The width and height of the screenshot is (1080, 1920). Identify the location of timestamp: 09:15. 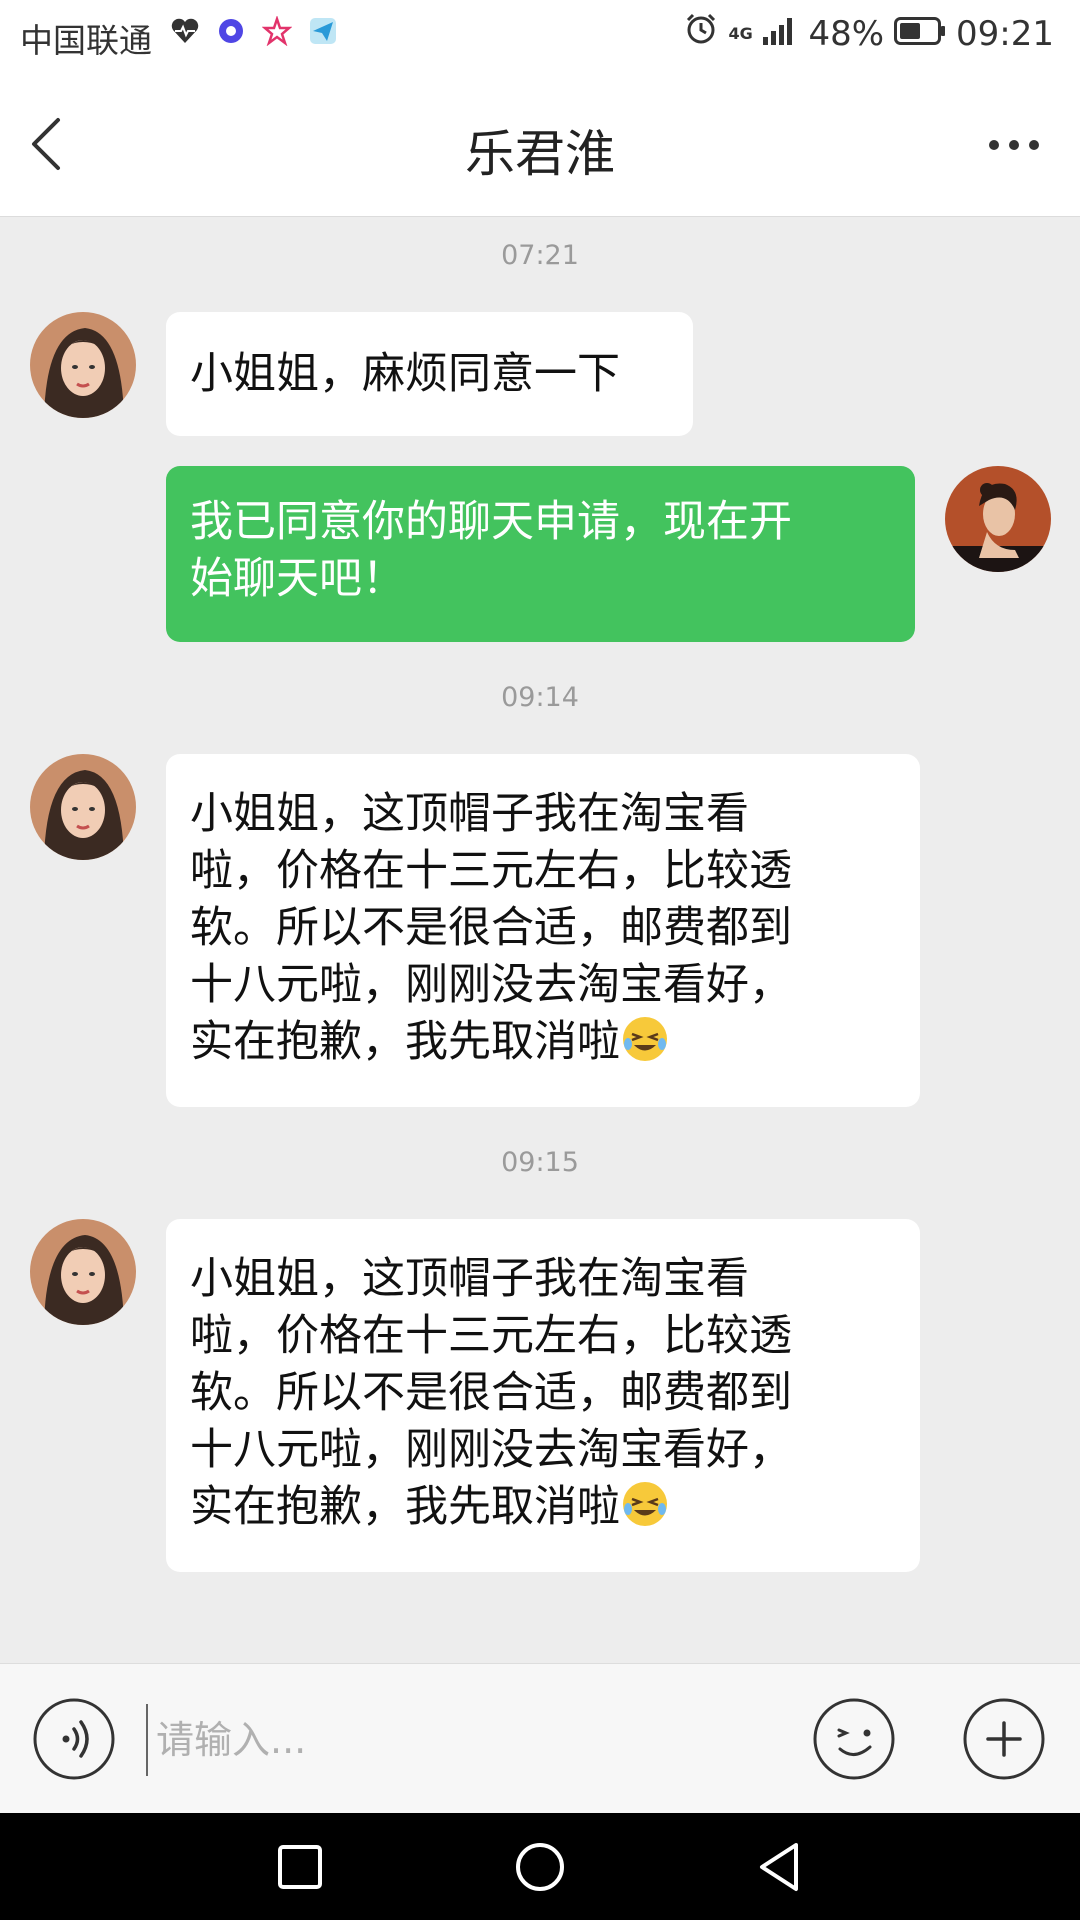
(540, 1162).